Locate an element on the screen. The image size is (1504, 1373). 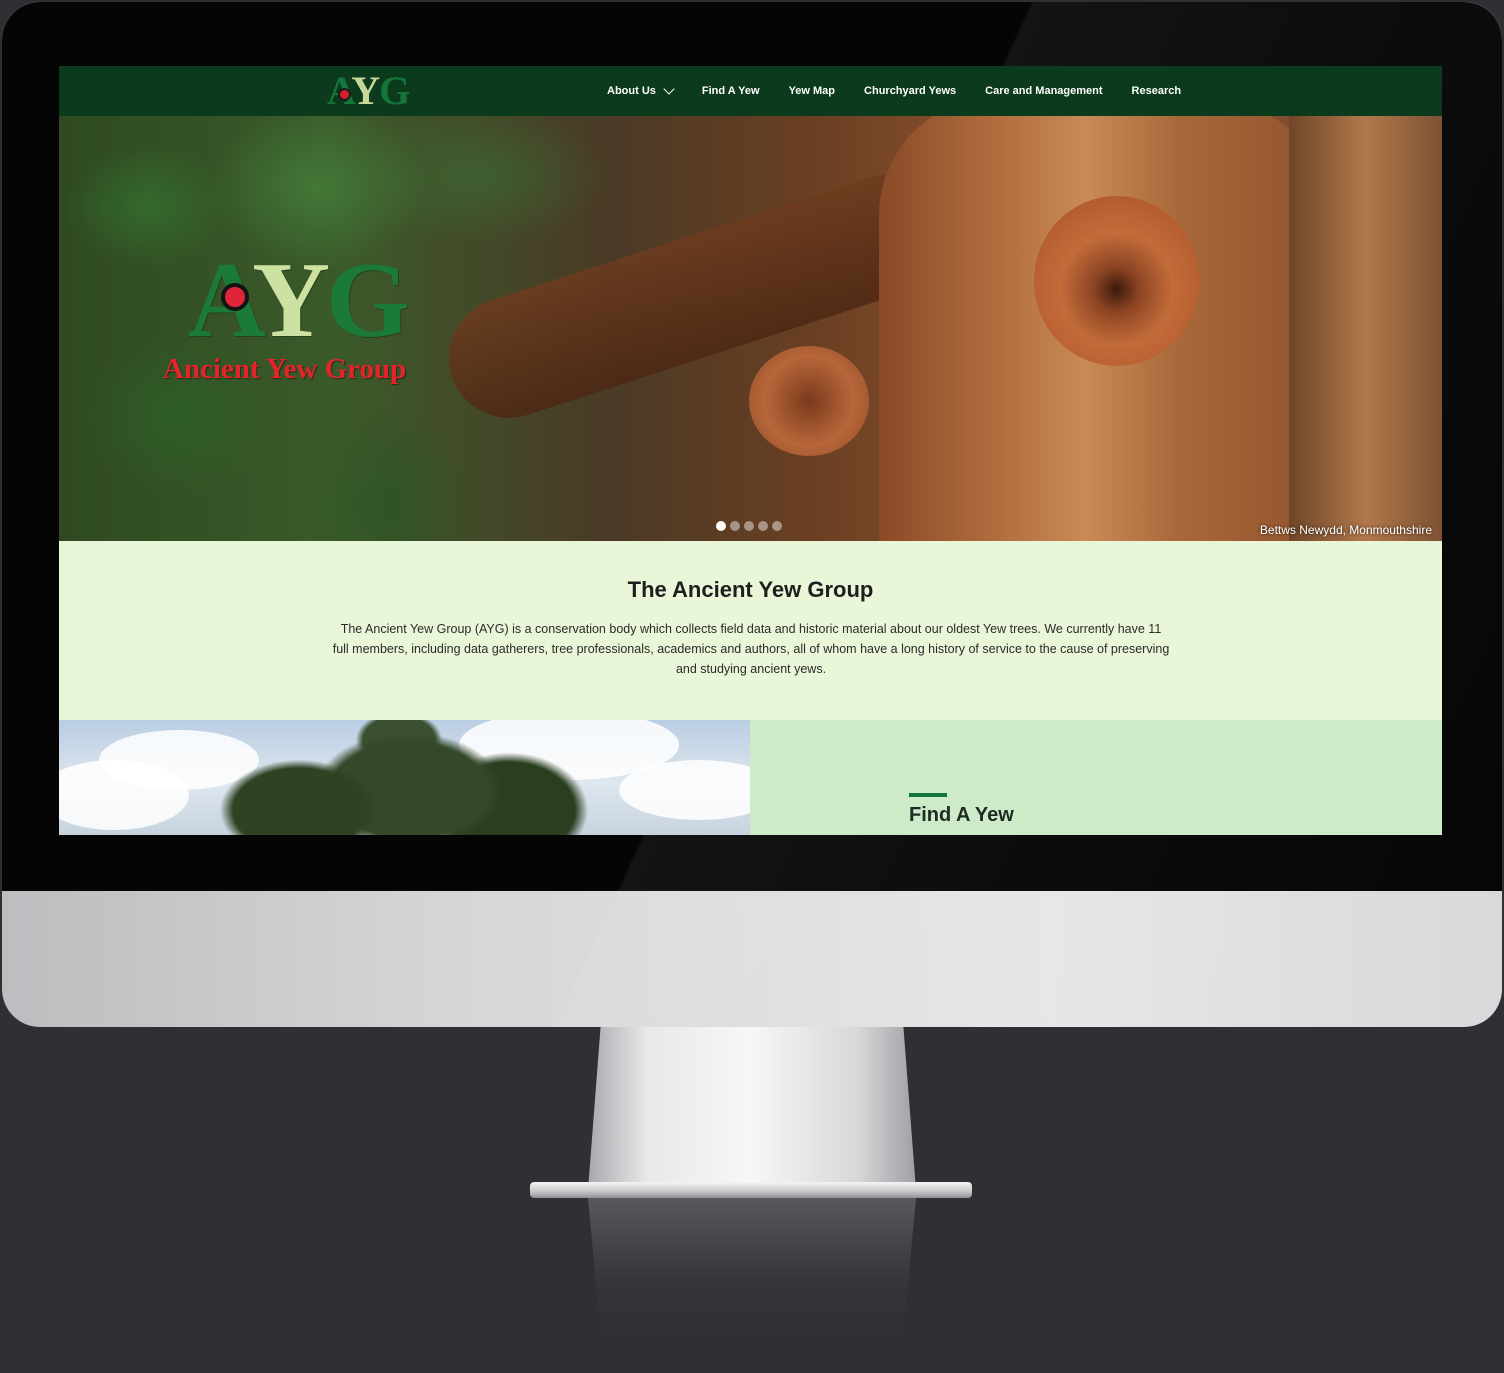
hero-knot is located at coordinates (1116, 281).